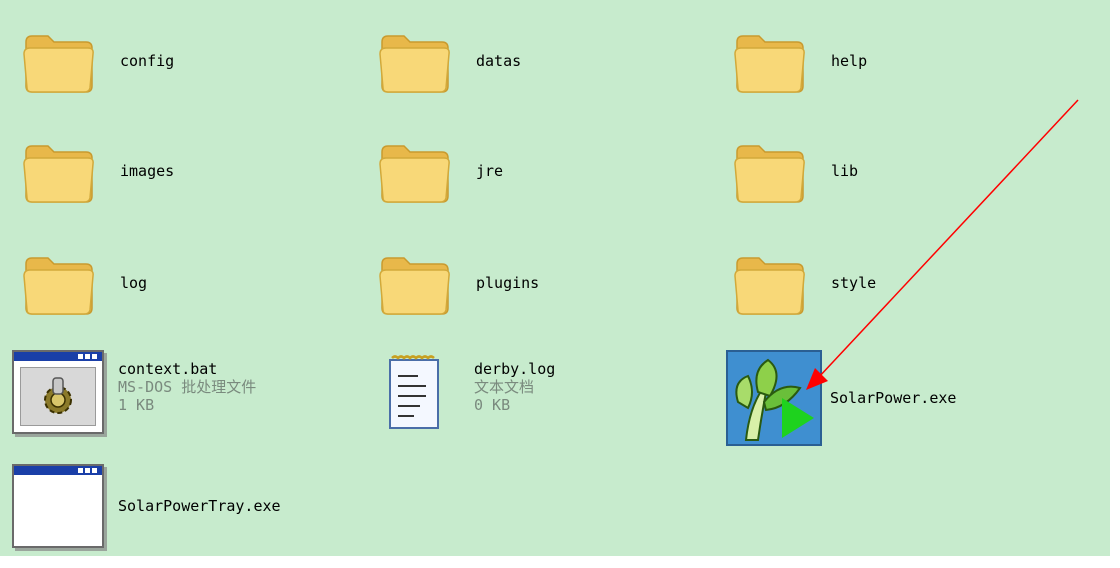  What do you see at coordinates (199, 506) in the screenshot?
I see `file-name: SolarPowerTray.exe` at bounding box center [199, 506].